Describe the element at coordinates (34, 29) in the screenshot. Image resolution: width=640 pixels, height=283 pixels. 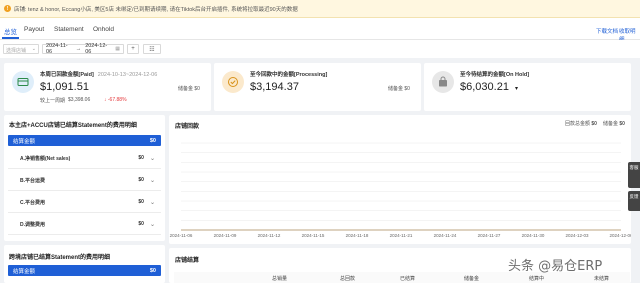
I see `tab-payout: Payout` at that location.